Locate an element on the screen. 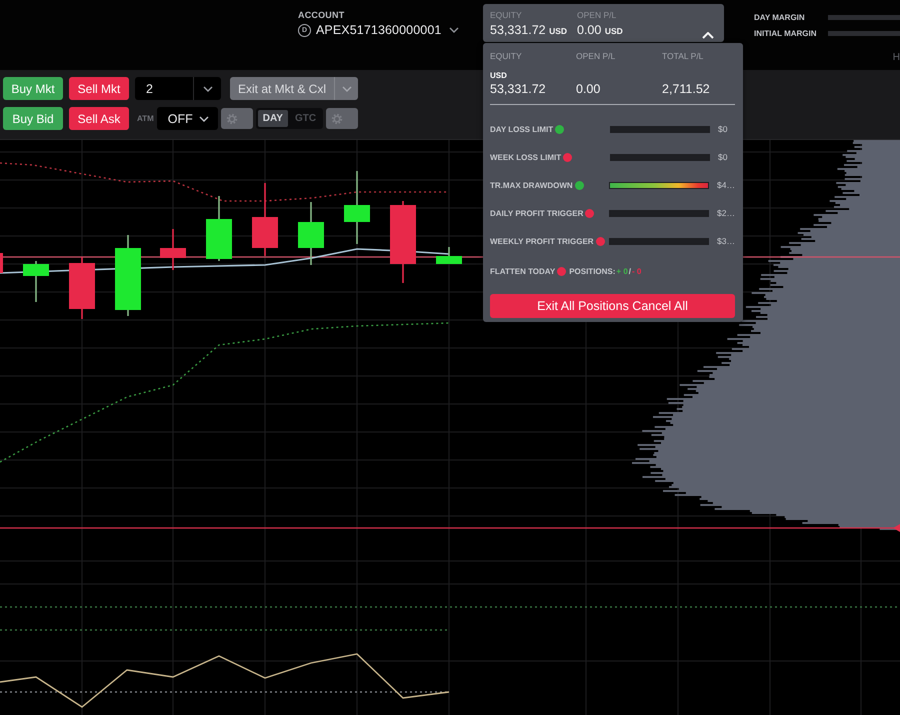  account-label: ACCOUNT is located at coordinates (322, 15).